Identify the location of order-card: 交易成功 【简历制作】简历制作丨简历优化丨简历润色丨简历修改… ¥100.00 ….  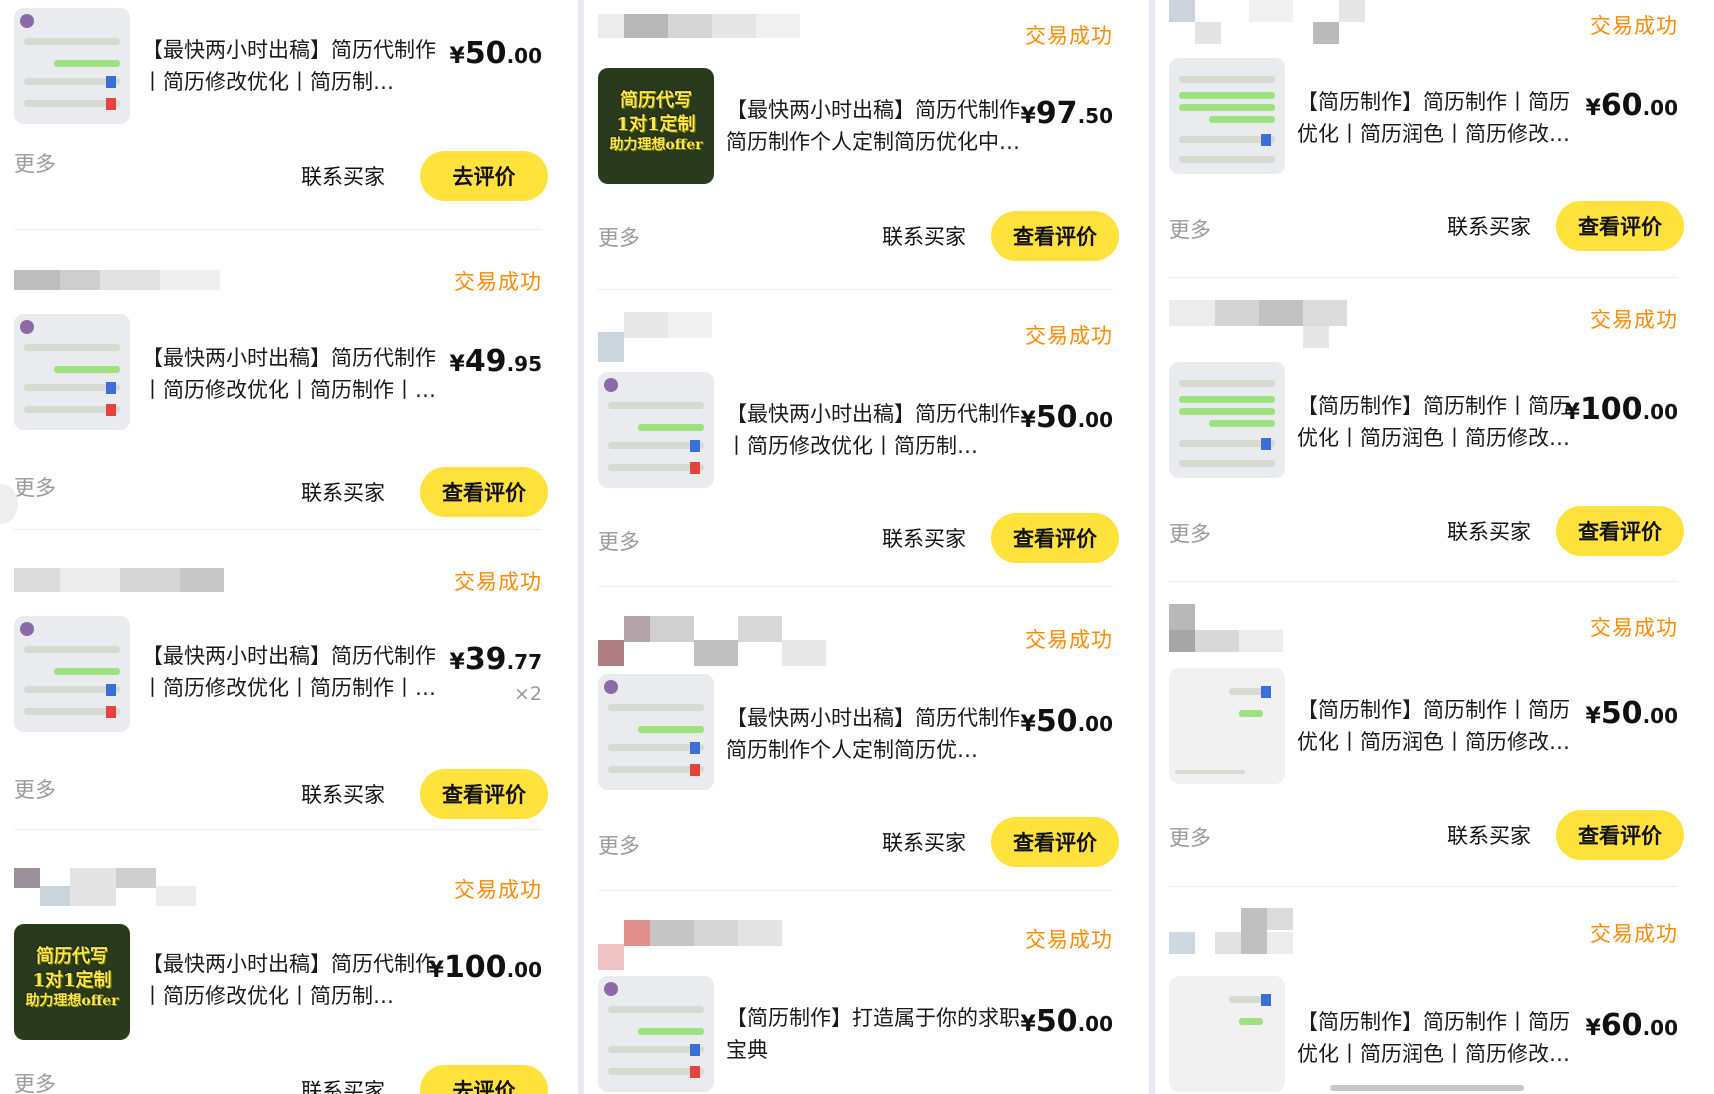
(1434, 440).